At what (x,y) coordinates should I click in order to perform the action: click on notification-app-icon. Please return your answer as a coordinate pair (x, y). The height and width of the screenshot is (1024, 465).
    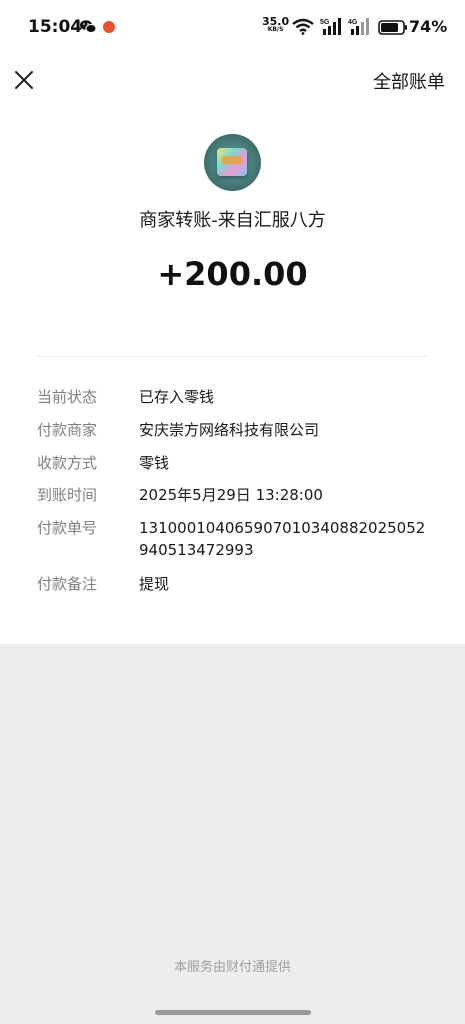
    Looking at the image, I should click on (109, 27).